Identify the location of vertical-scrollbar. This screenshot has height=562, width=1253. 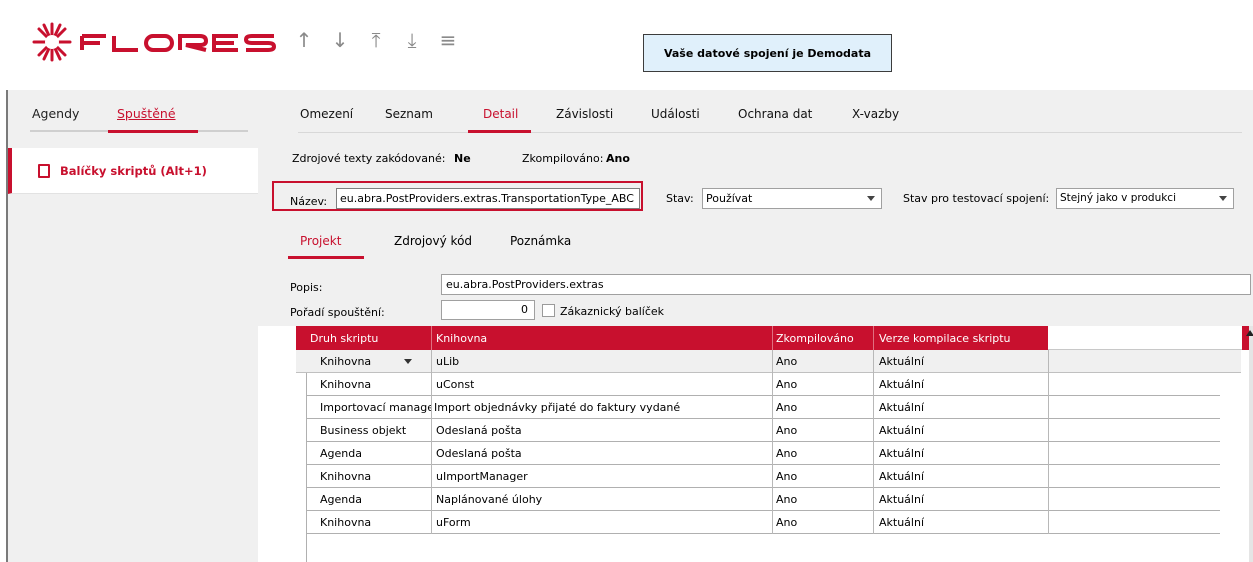
(1251, 444).